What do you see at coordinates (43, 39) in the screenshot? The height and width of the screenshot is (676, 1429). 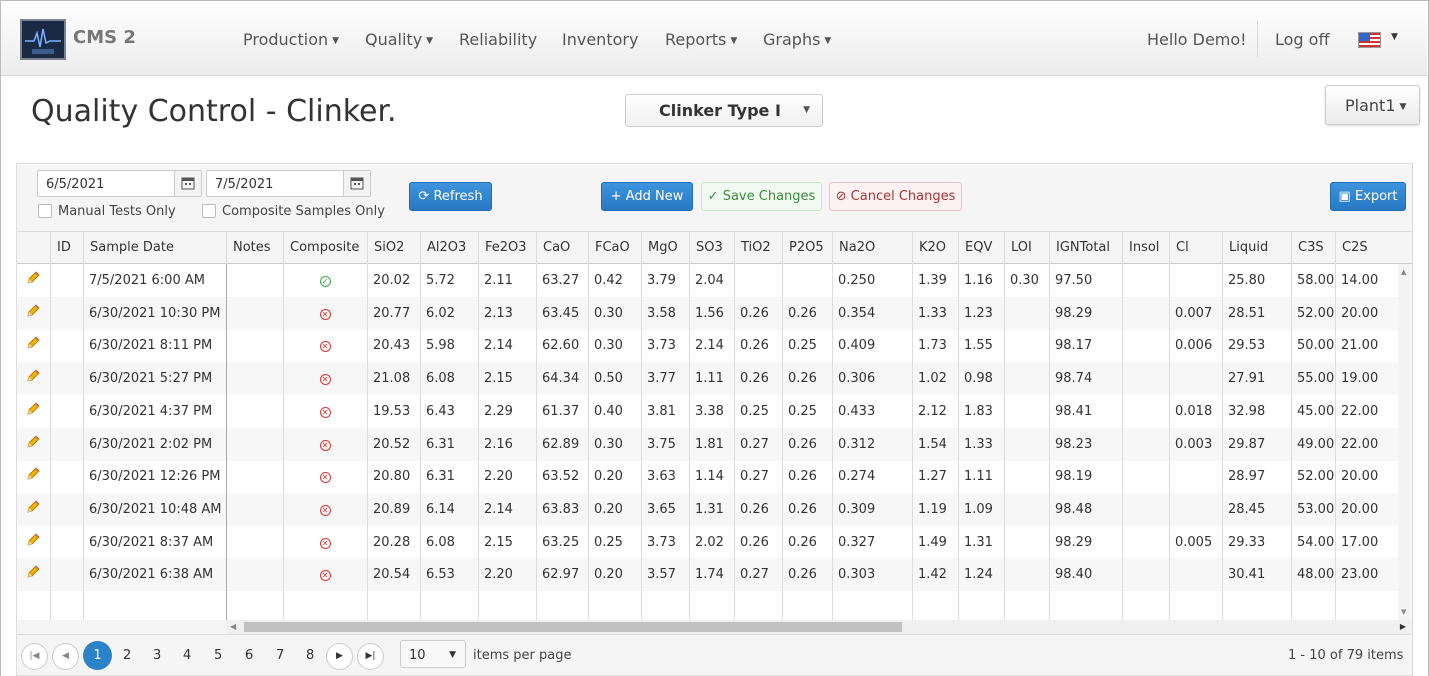 I see `app-logo` at bounding box center [43, 39].